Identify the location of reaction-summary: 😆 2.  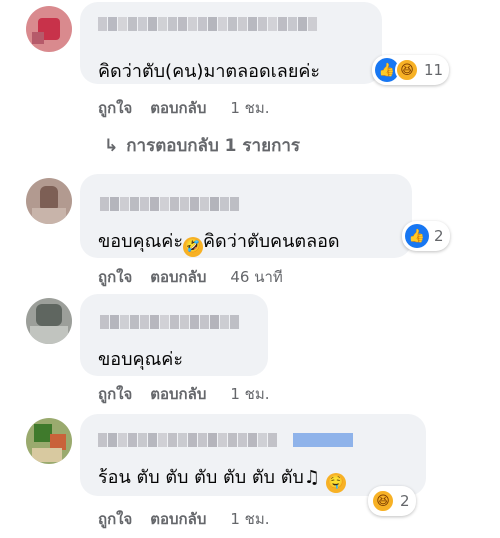
(392, 501).